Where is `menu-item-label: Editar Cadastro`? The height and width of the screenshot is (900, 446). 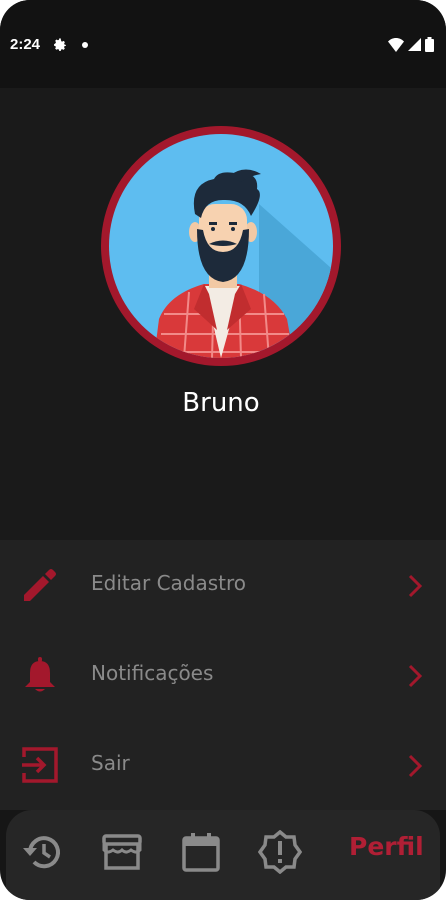 menu-item-label: Editar Cadastro is located at coordinates (169, 583).